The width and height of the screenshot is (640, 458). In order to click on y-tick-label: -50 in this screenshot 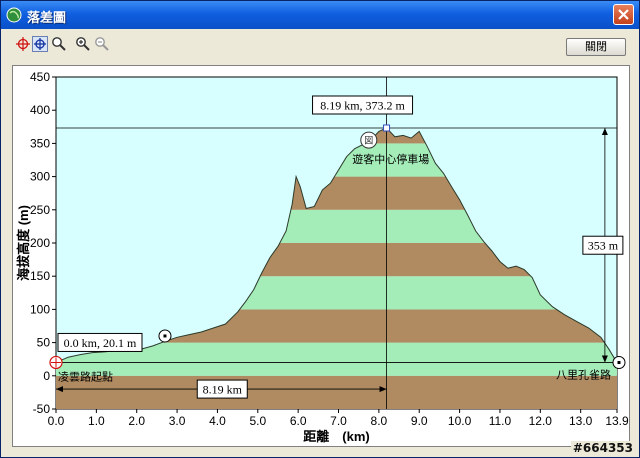, I will do `click(42, 409)`.